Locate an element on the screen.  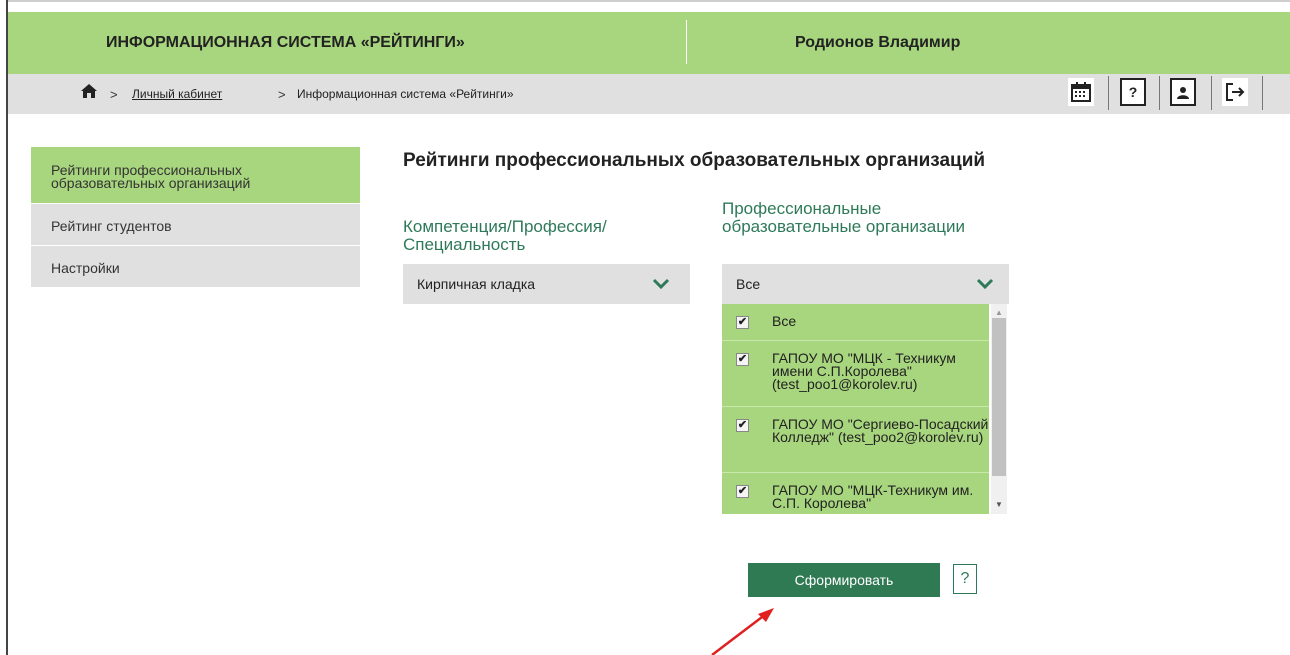
generate-button: Сформировать is located at coordinates (844, 580).